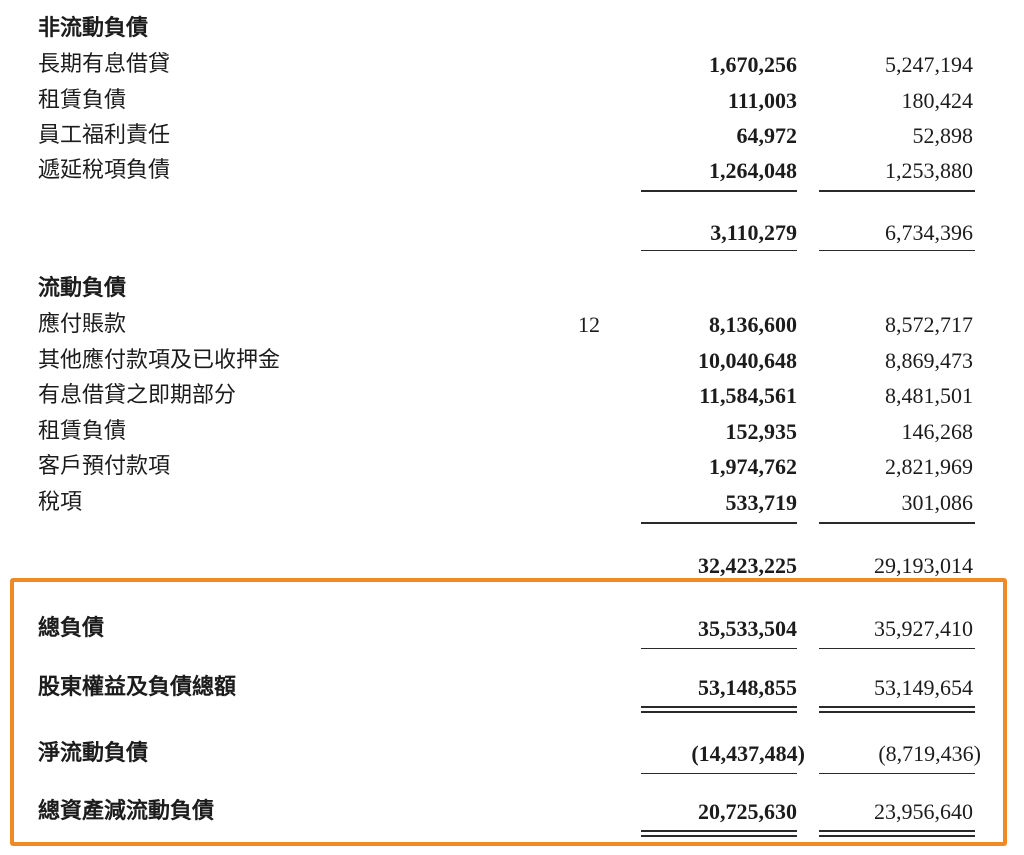 Image resolution: width=1024 pixels, height=855 pixels. Describe the element at coordinates (747, 565) in the screenshot. I see `current-subtotal: 32,423,225` at that location.